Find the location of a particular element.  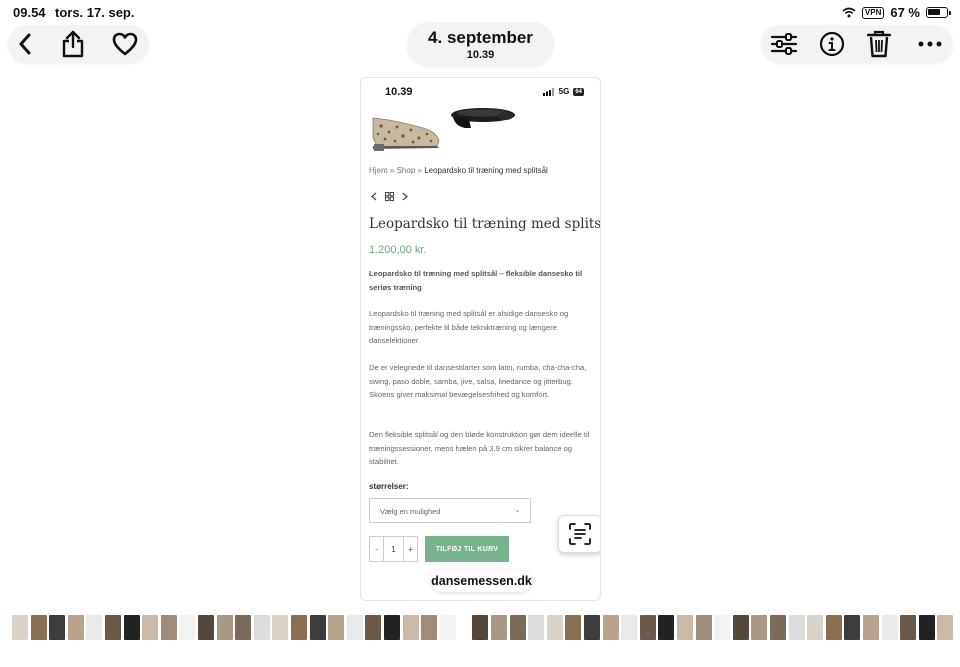

breadcrumb-shop: Shop is located at coordinates (406, 170).